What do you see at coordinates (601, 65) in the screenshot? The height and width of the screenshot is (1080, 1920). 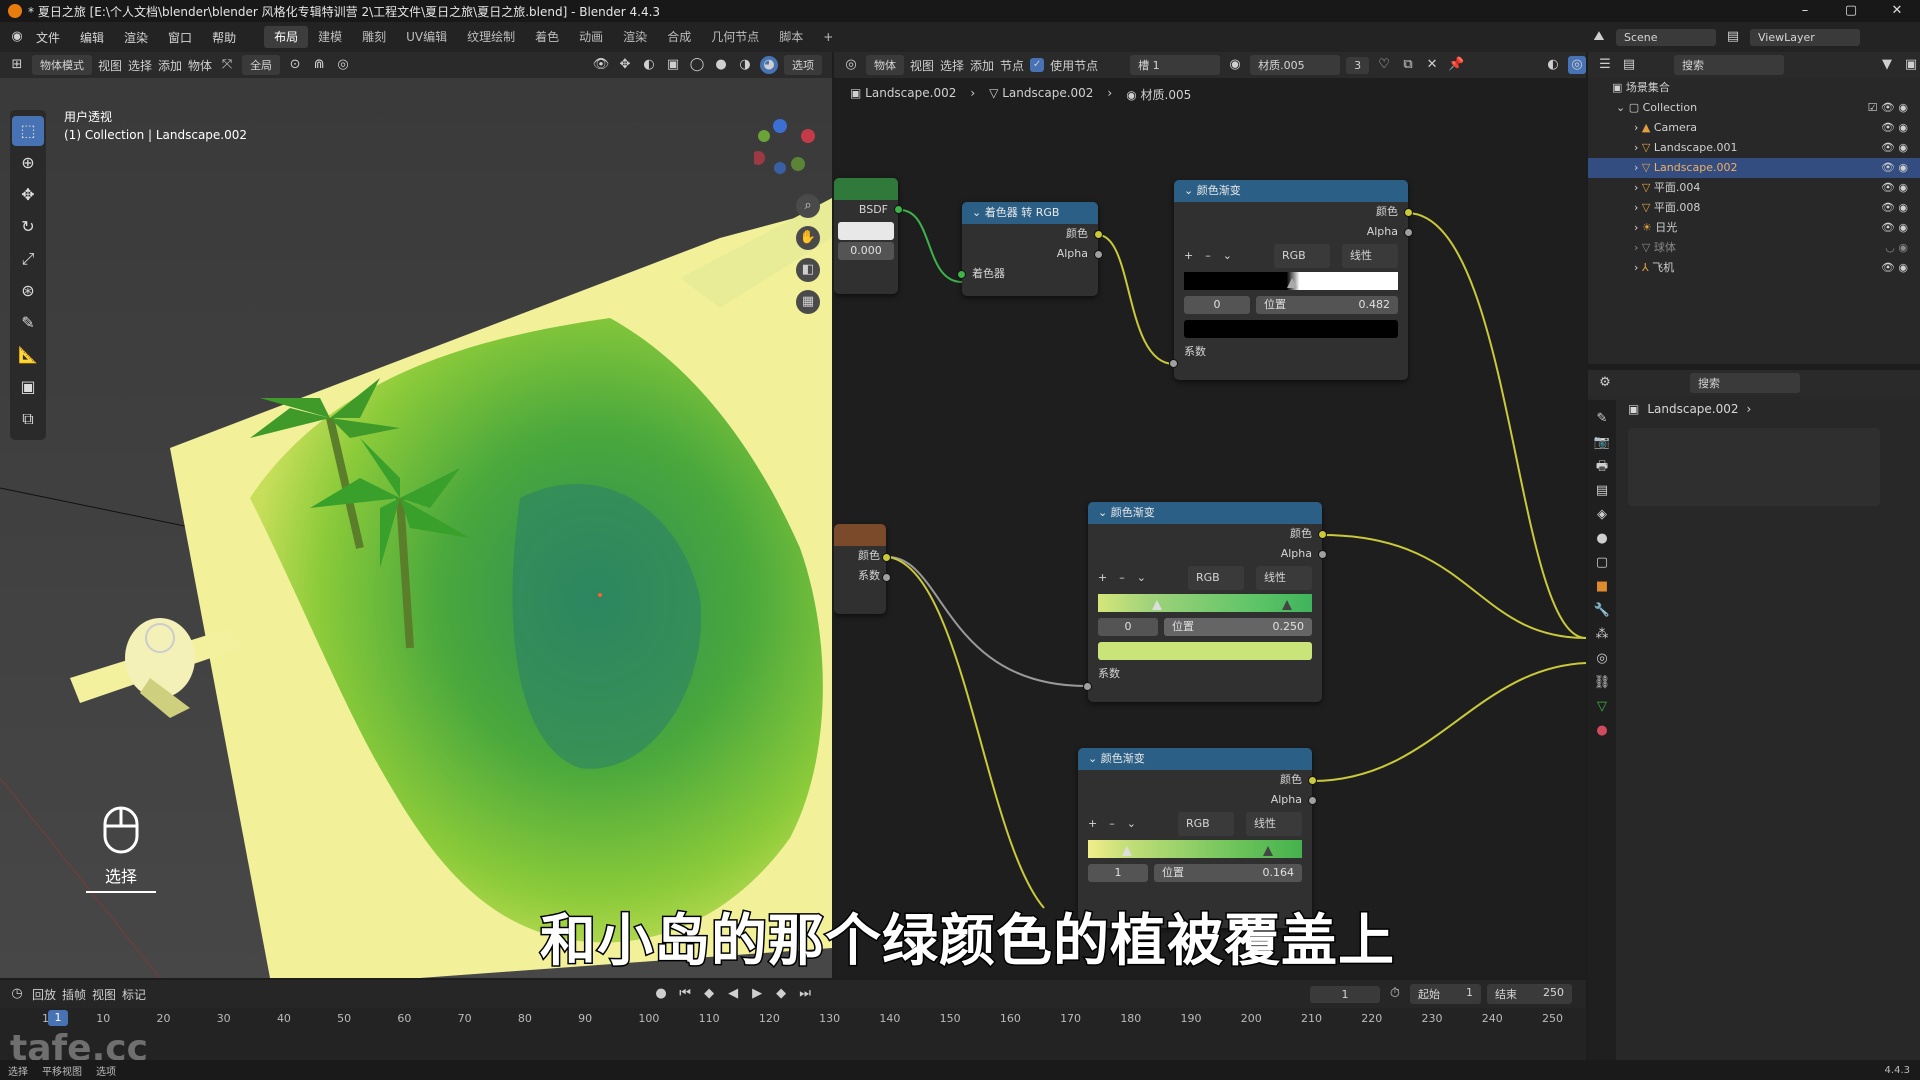 I see `visibility-icon: 👁` at bounding box center [601, 65].